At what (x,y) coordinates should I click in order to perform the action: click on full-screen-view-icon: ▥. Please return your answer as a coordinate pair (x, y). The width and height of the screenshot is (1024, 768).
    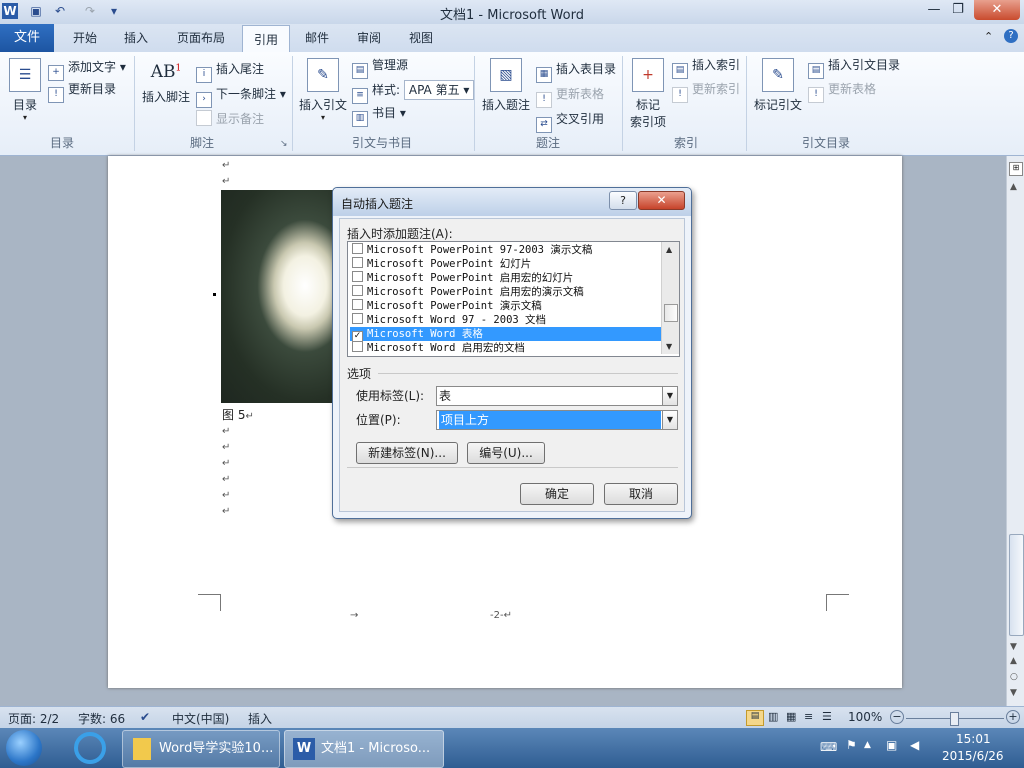
    Looking at the image, I should click on (773, 716).